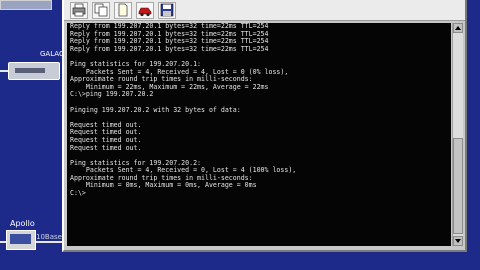 The height and width of the screenshot is (270, 480). What do you see at coordinates (167, 10) in the screenshot?
I see `save-icon` at bounding box center [167, 10].